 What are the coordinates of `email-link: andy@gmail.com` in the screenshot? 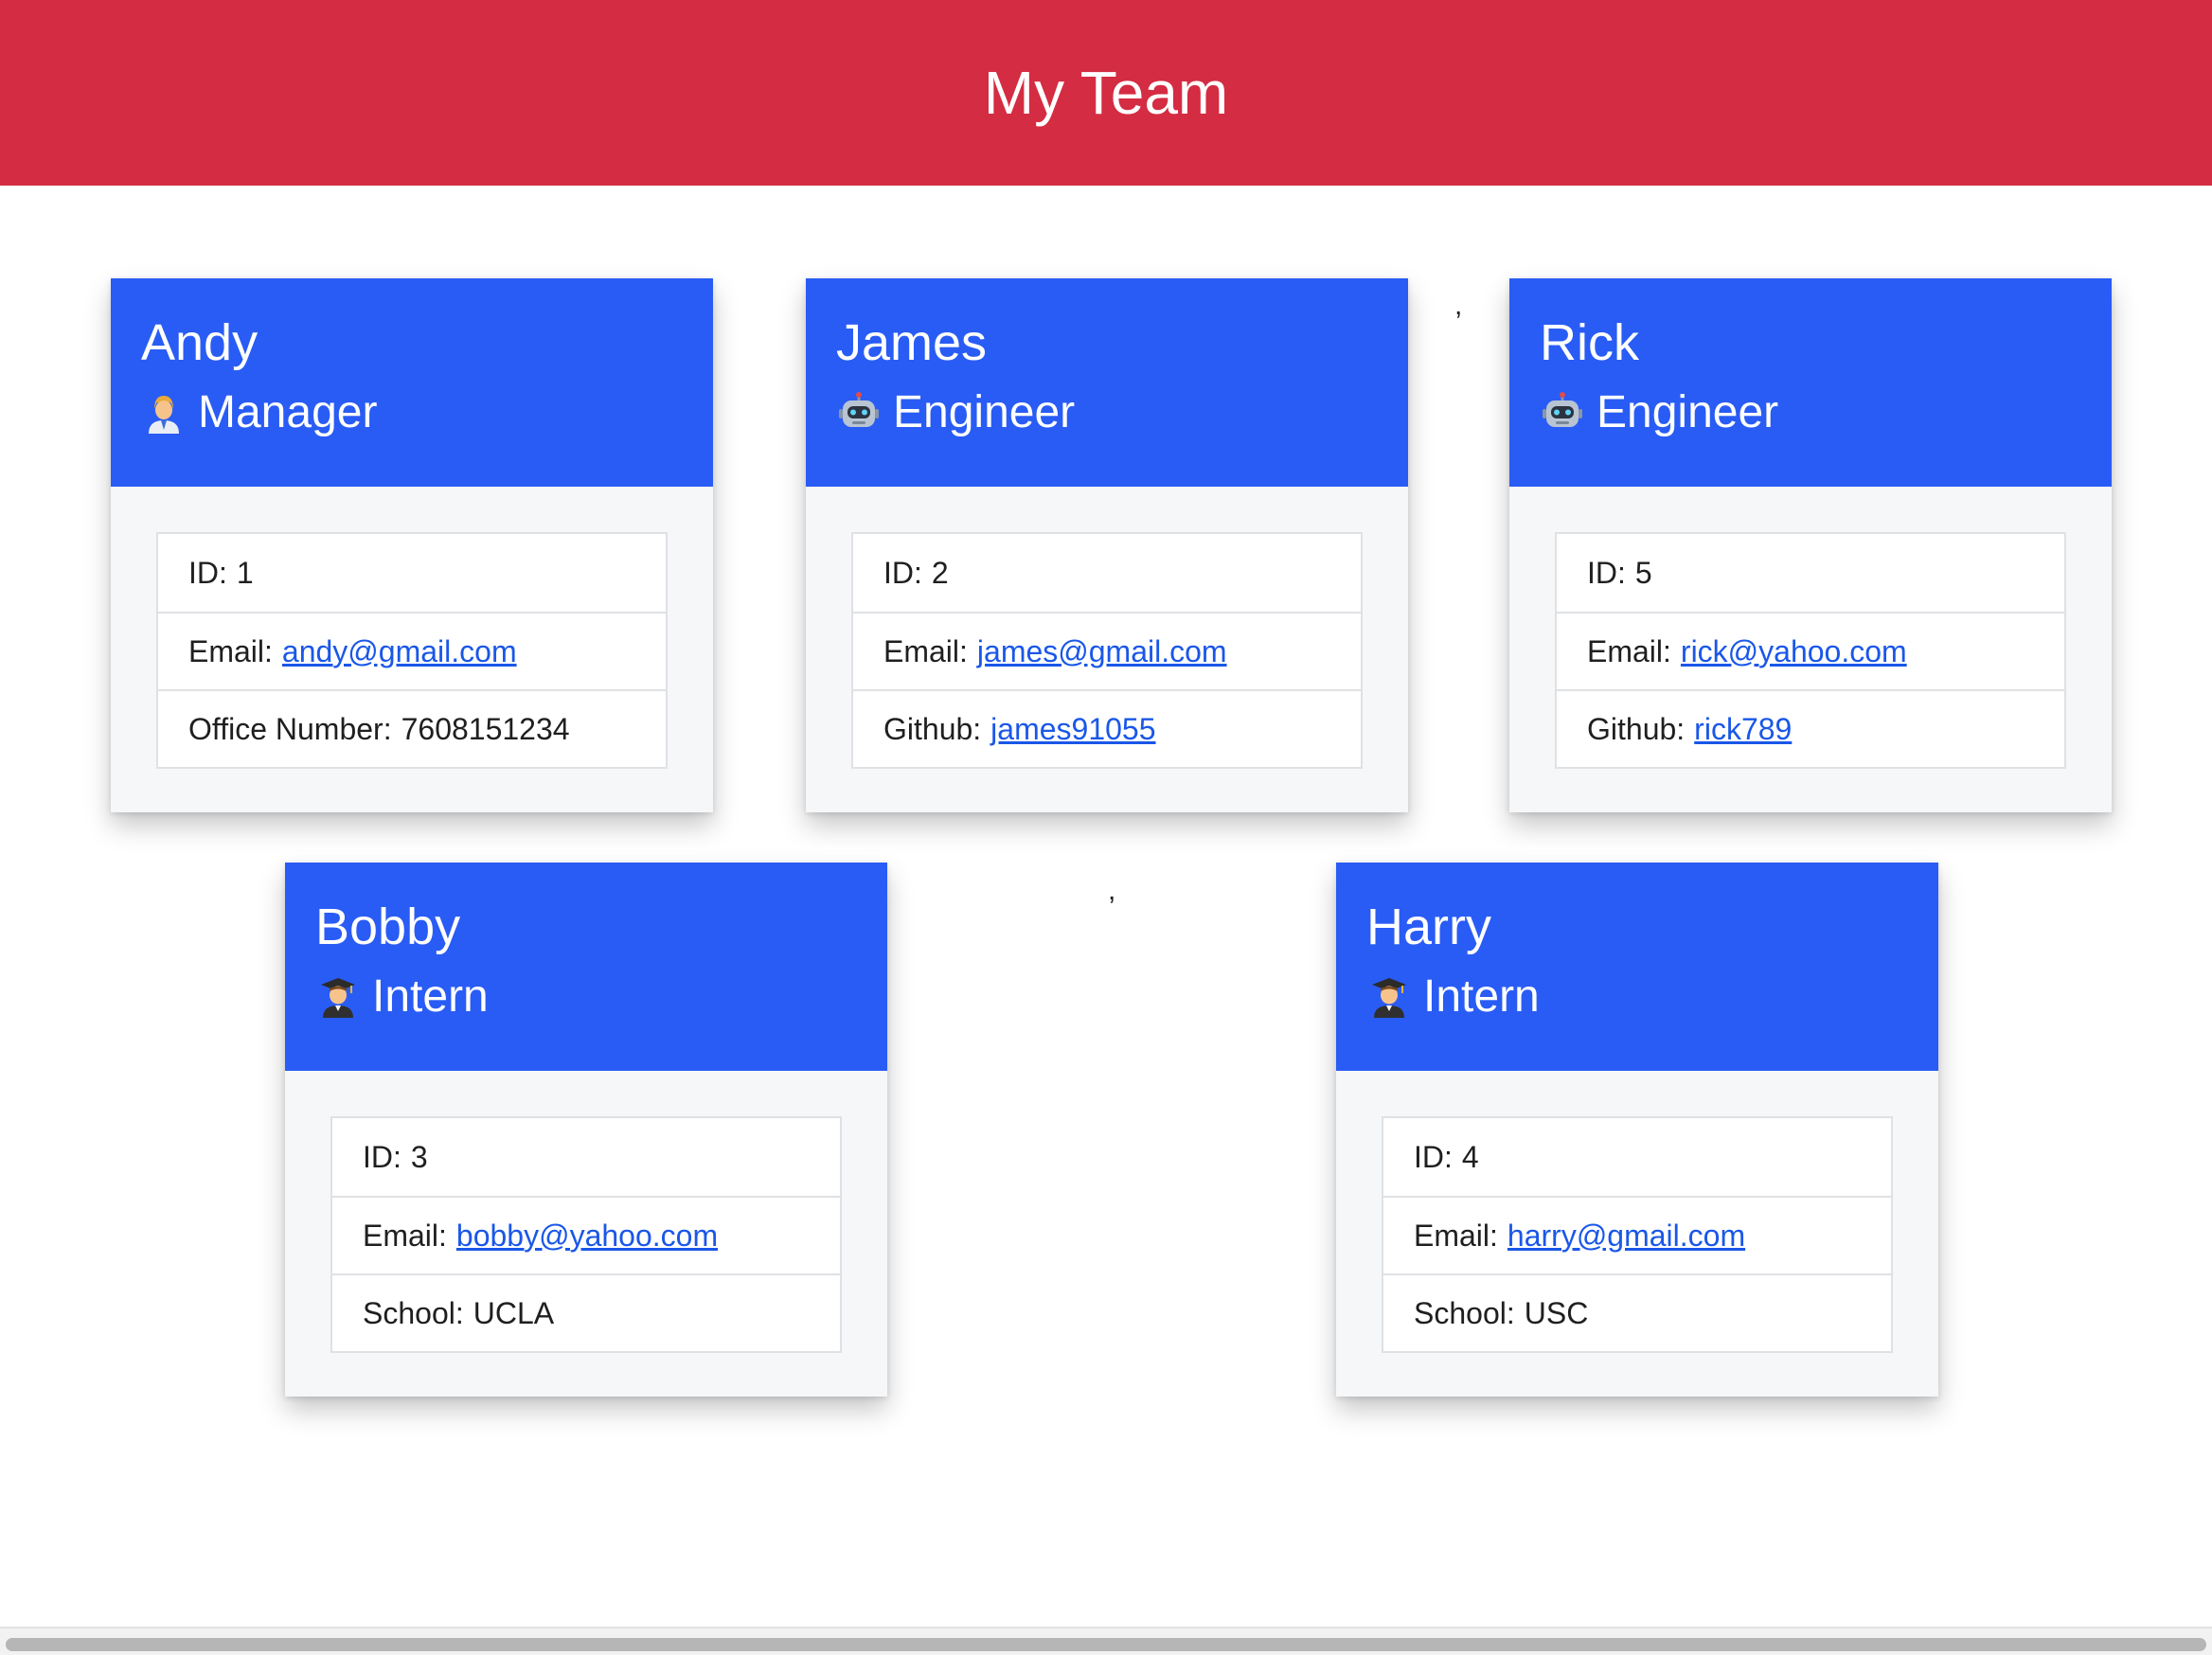 It's located at (399, 651).